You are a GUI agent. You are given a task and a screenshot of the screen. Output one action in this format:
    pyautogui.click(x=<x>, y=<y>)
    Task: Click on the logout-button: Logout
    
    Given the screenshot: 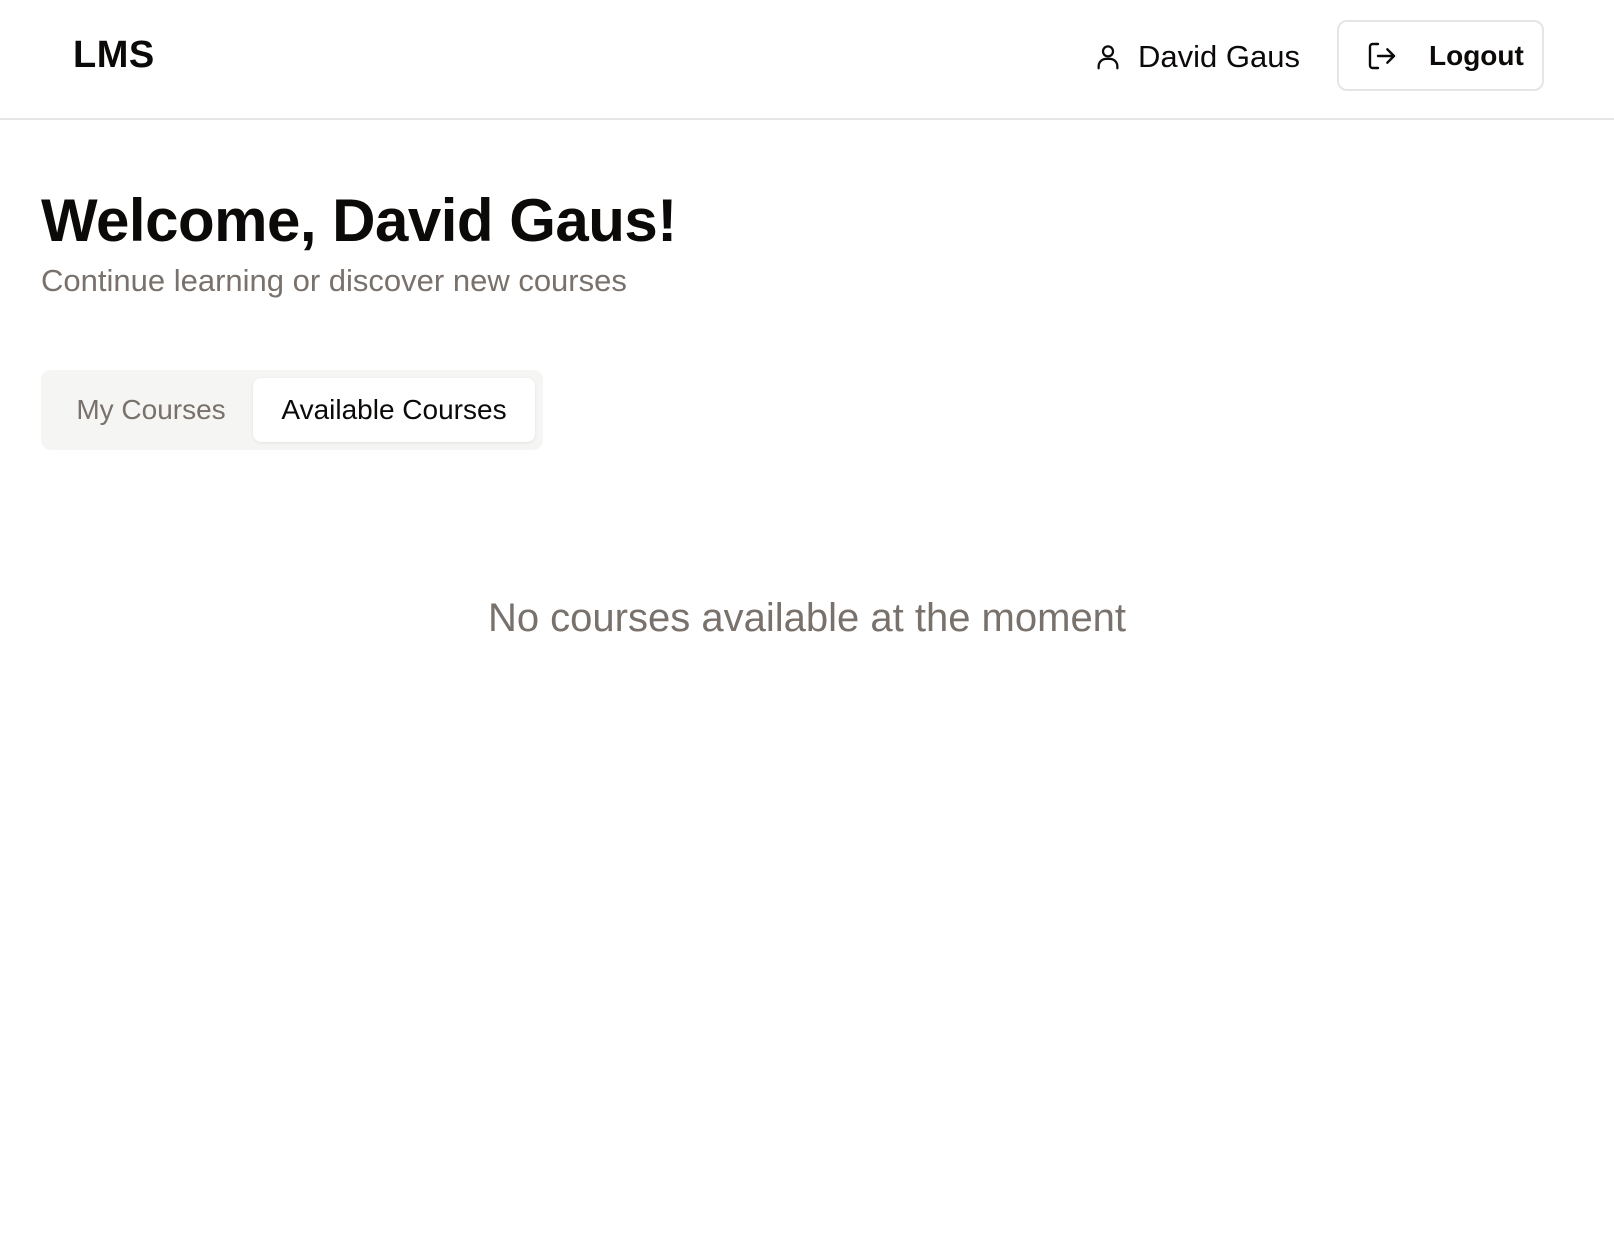 What is the action you would take?
    pyautogui.click(x=1440, y=55)
    